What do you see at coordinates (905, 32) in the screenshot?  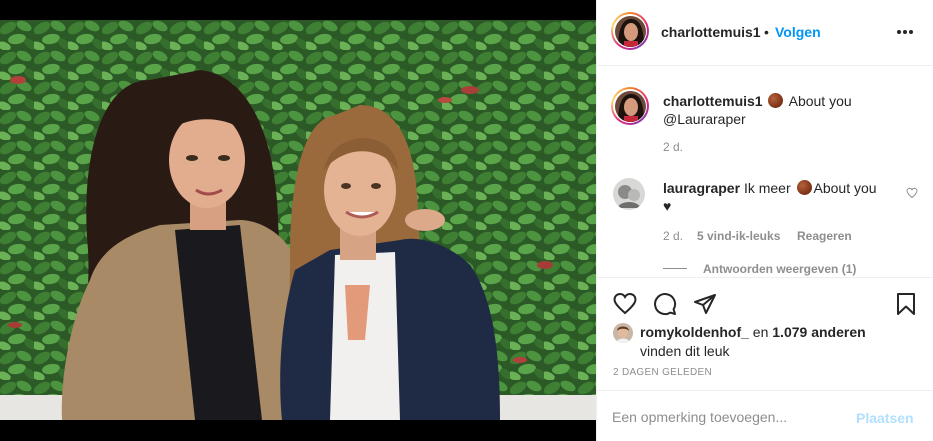 I see `more-options-icon` at bounding box center [905, 32].